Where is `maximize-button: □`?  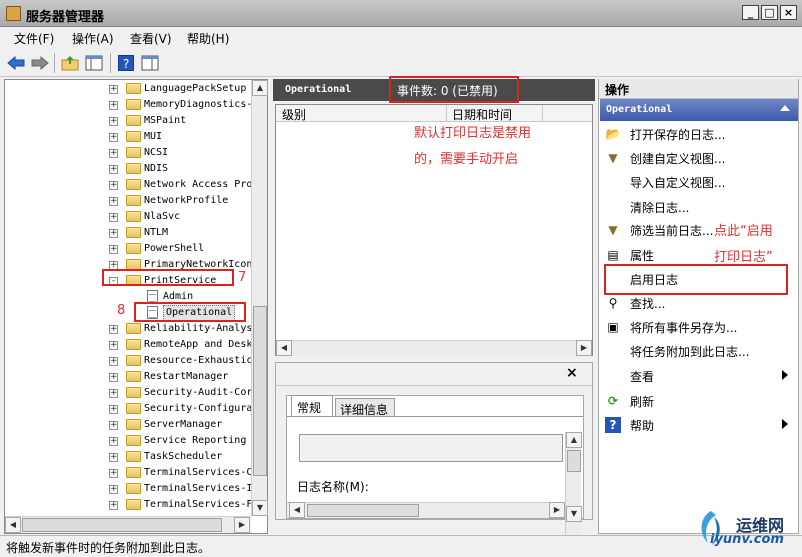 maximize-button: □ is located at coordinates (769, 12).